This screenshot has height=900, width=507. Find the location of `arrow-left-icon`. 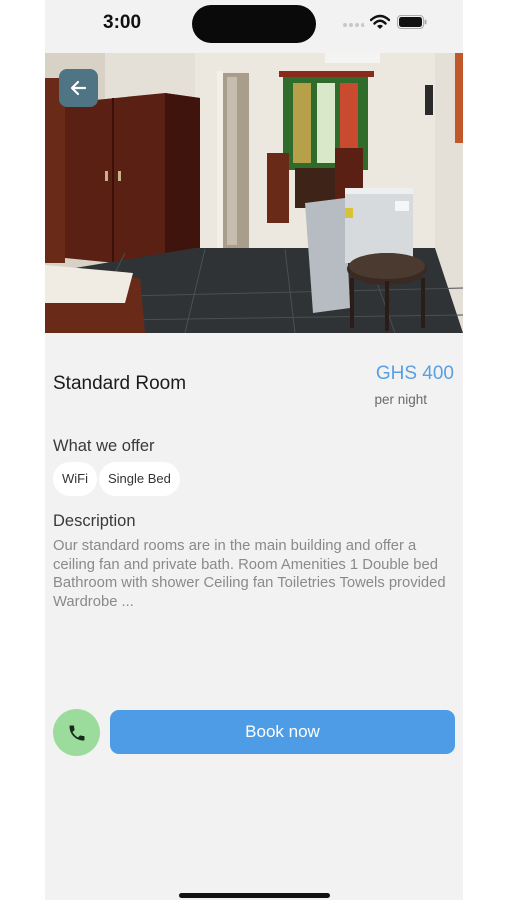

arrow-left-icon is located at coordinates (78, 88).